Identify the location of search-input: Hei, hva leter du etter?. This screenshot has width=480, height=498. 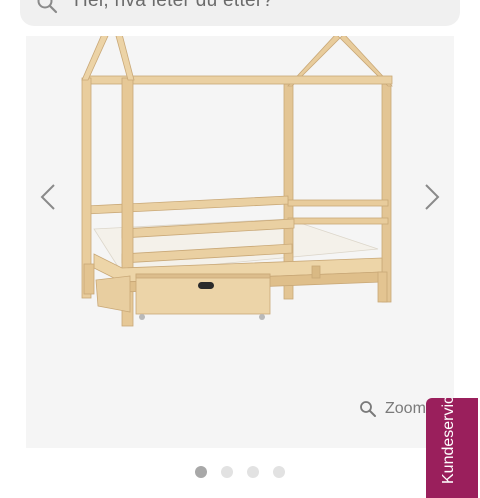
(173, 6).